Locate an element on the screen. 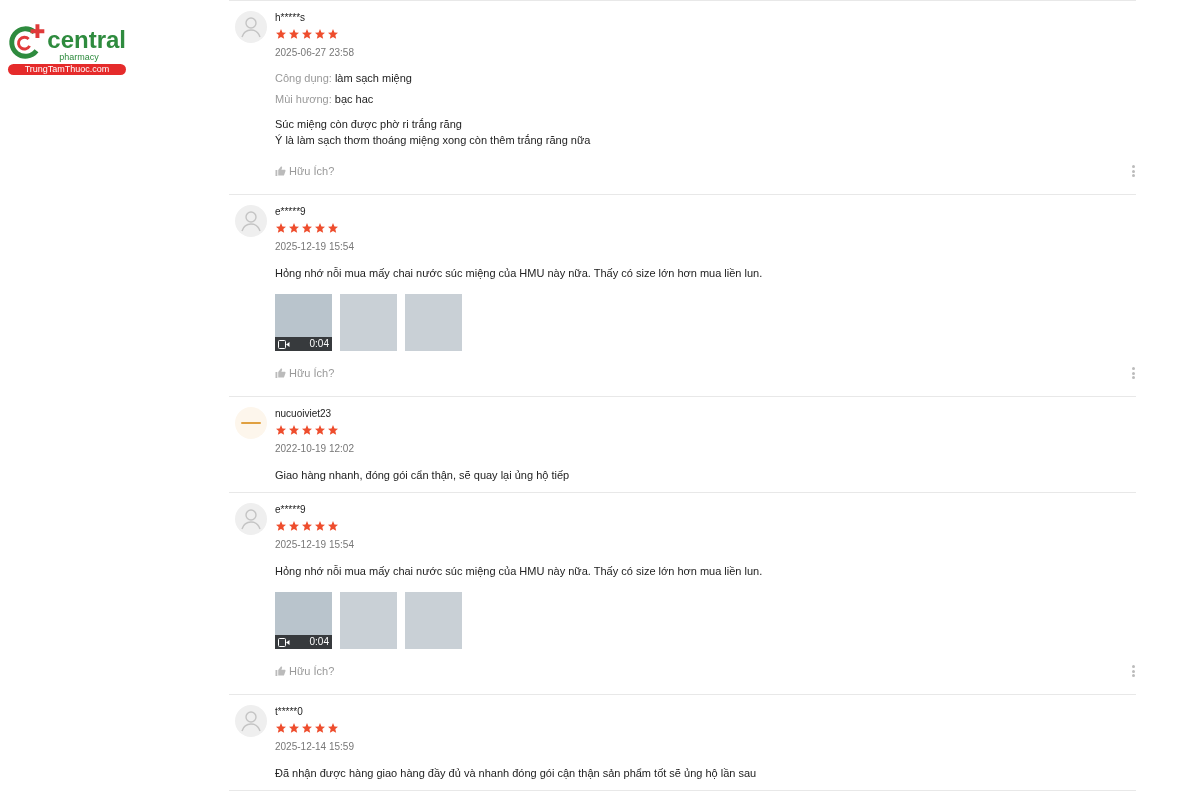  logo-name: central is located at coordinates (86, 40).